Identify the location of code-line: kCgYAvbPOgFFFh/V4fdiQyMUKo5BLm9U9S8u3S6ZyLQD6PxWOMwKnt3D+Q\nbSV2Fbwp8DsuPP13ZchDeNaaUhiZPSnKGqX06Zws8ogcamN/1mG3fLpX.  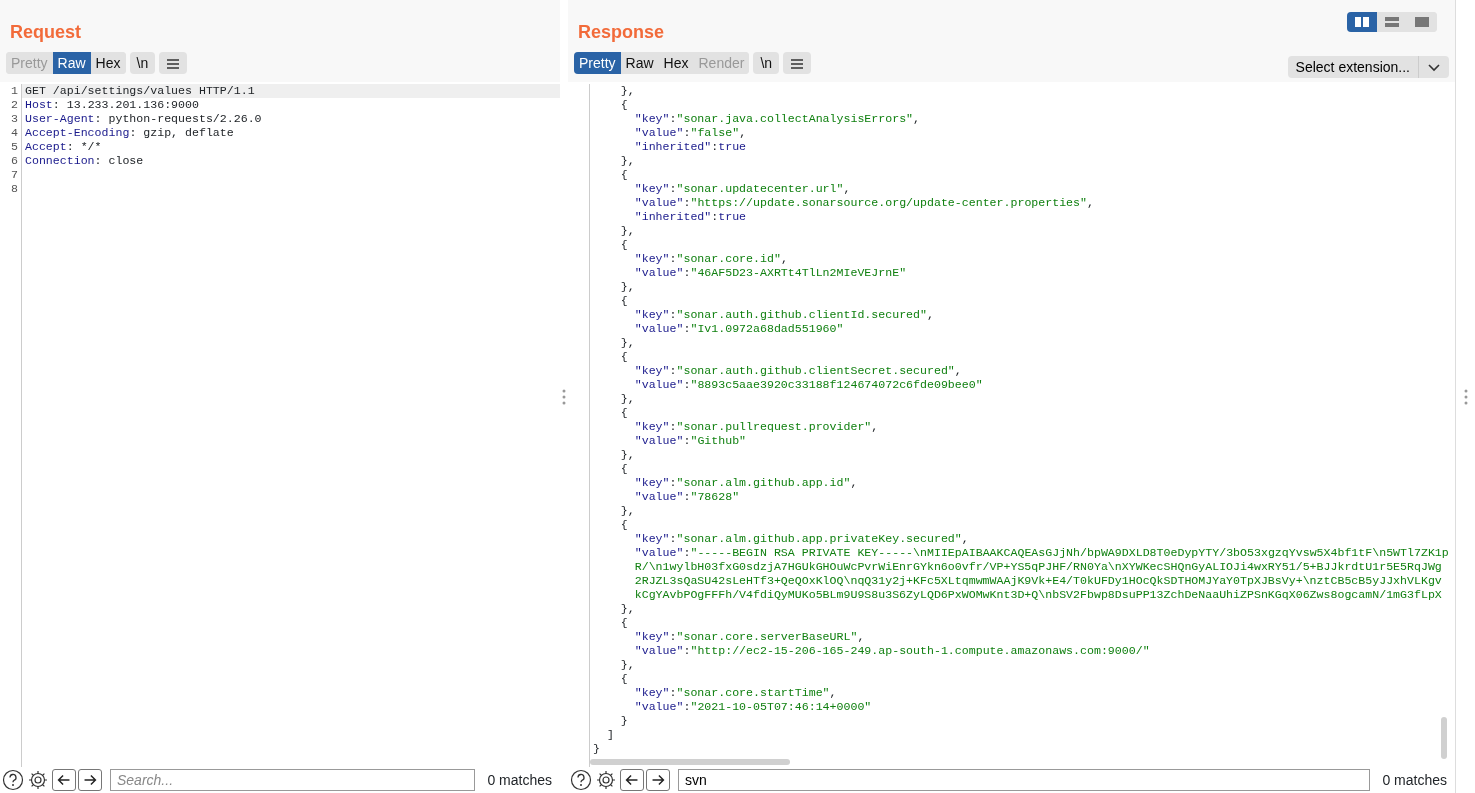
(1038, 595).